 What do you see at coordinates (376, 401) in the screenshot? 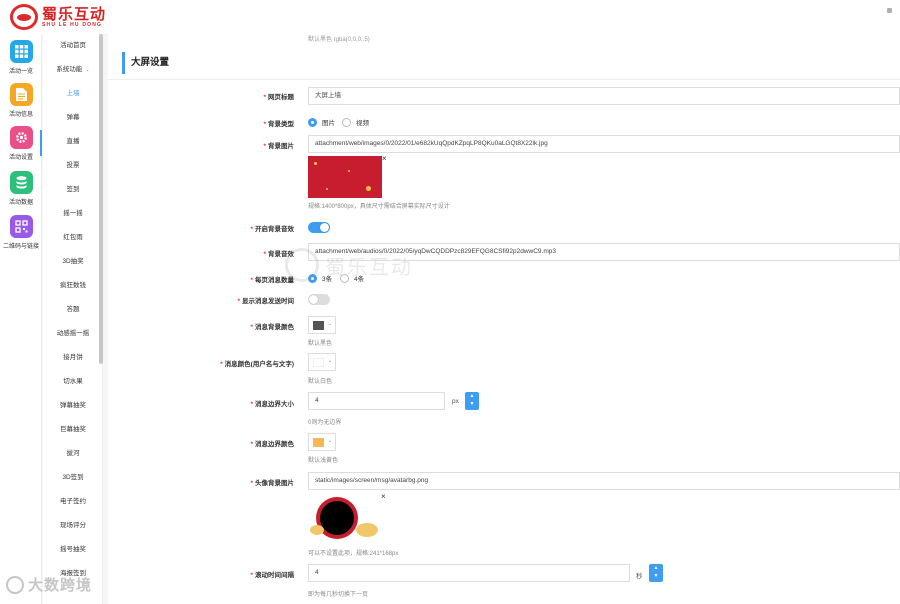
I see `border-size-input: 4` at bounding box center [376, 401].